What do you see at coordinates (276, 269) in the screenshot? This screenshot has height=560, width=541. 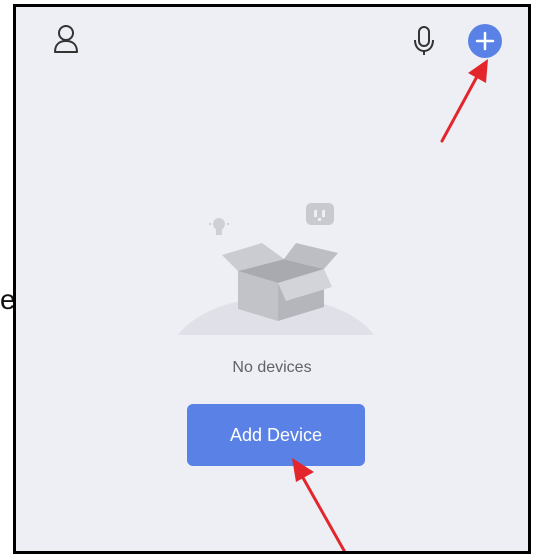 I see `empty-box-icon` at bounding box center [276, 269].